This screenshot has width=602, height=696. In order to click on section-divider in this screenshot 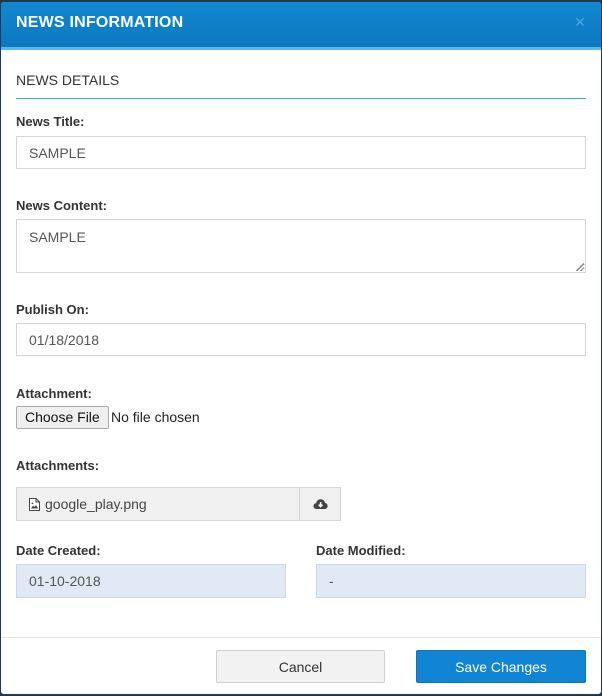, I will do `click(301, 98)`.